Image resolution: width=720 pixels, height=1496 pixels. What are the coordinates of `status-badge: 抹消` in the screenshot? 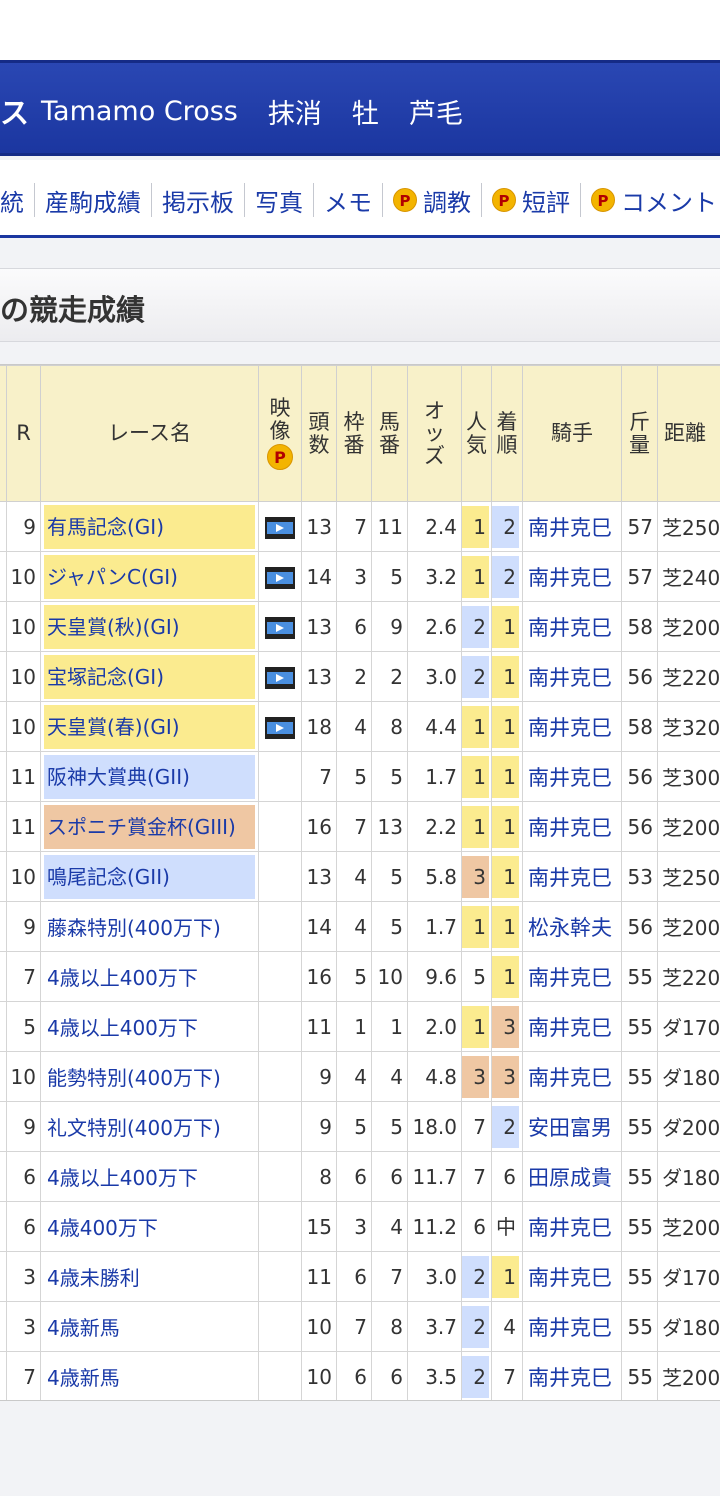 It's located at (294, 114).